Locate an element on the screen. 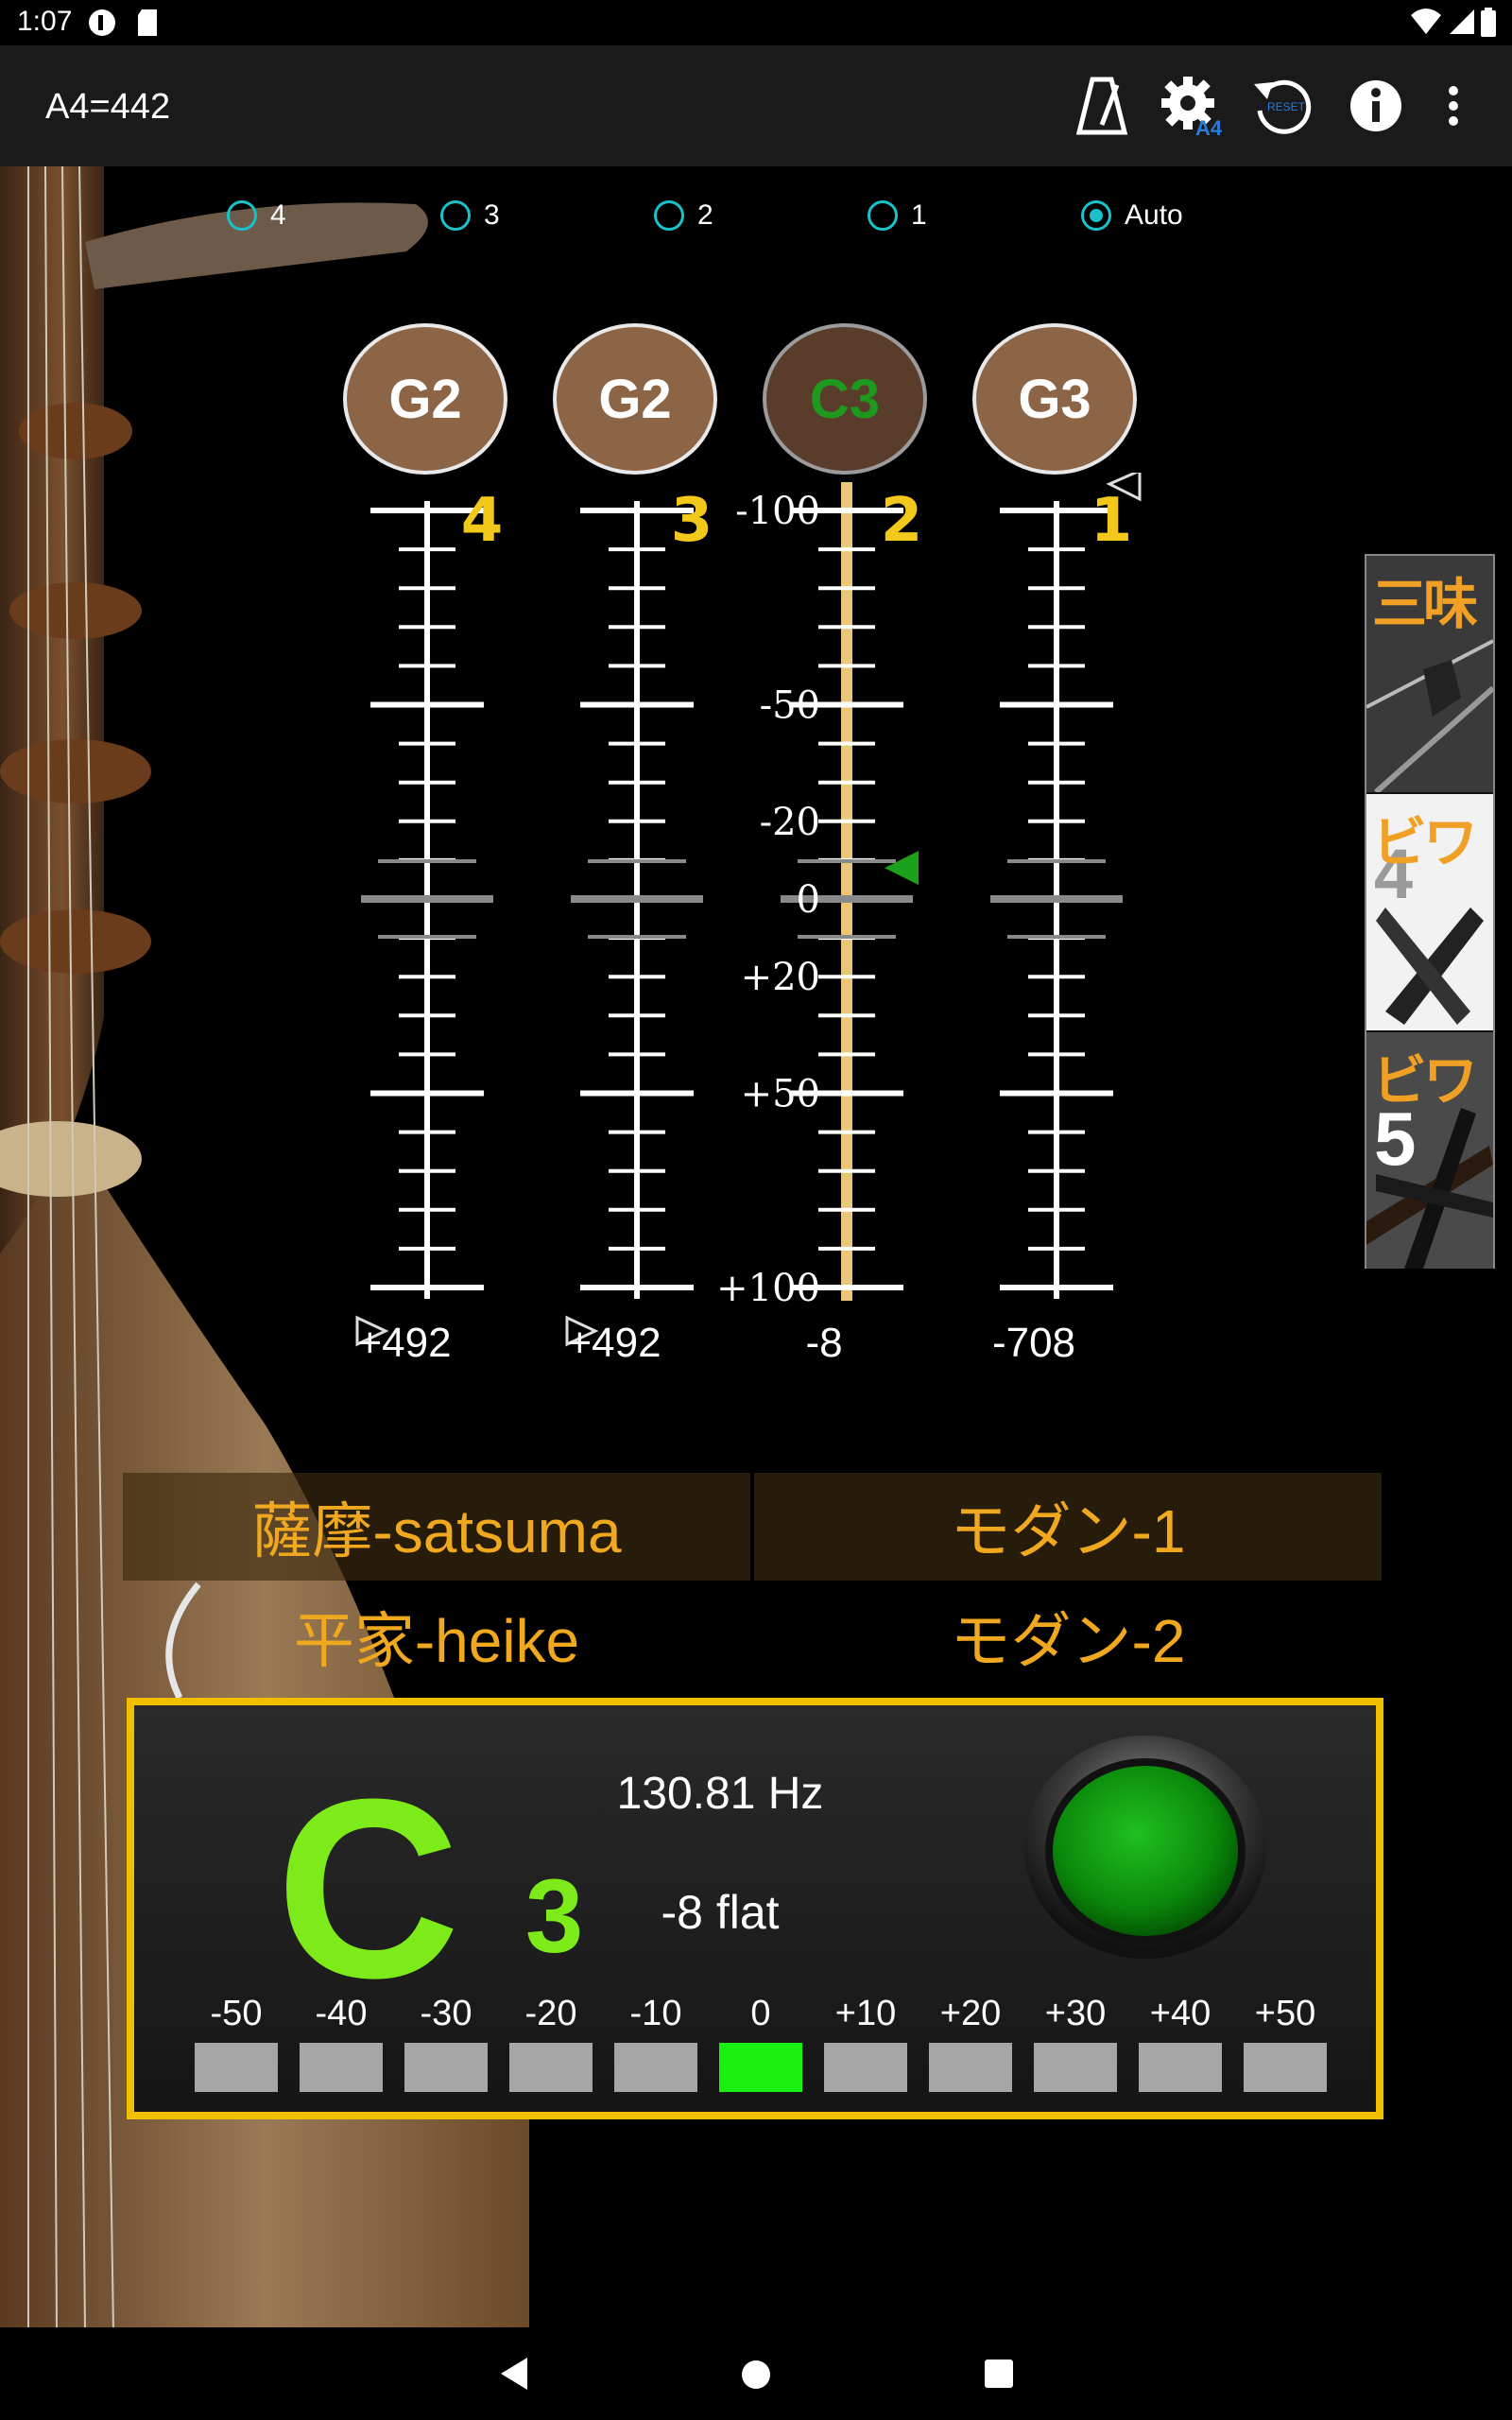 The height and width of the screenshot is (2420, 1512). radio-string-1: 1 is located at coordinates (897, 215).